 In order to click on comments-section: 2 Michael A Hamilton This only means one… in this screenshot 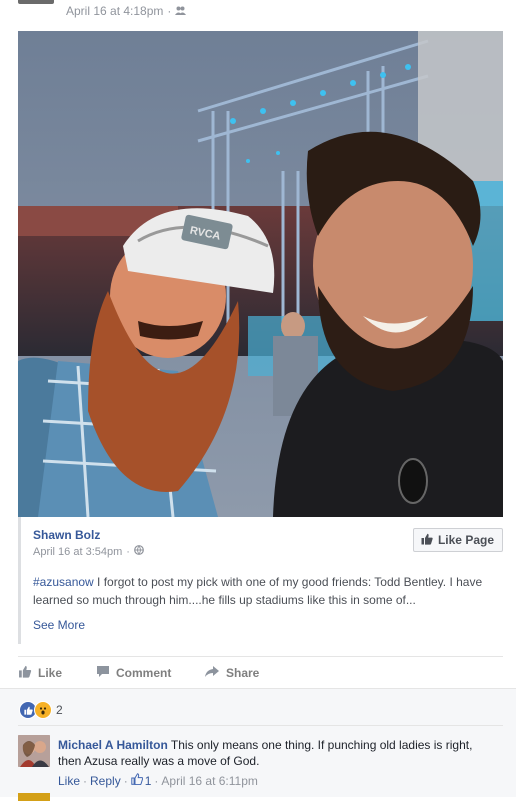, I will do `click(258, 744)`.